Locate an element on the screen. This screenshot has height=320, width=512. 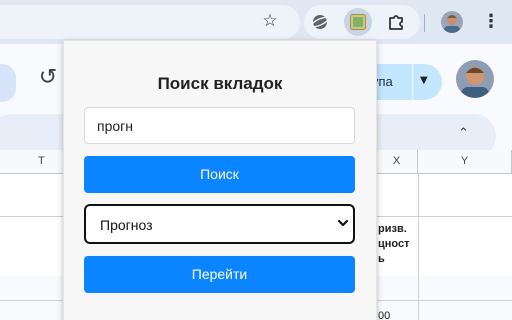
account-avatar-image is located at coordinates (475, 79).